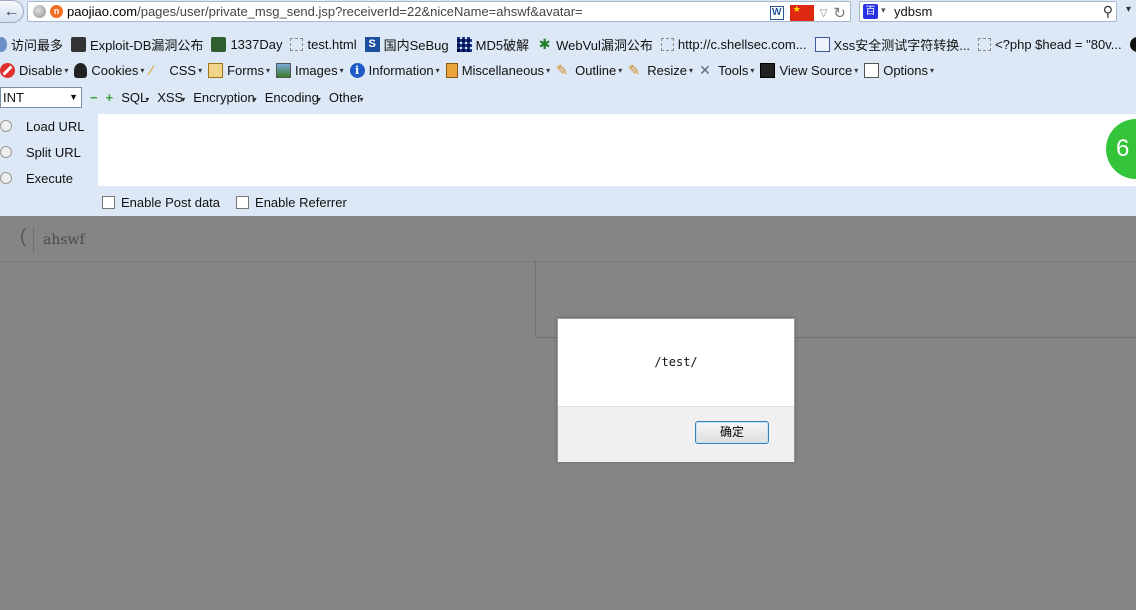 This screenshot has height=610, width=1136. I want to click on hackbar-actions: Load URL Split URL Execute, so click(49, 150).